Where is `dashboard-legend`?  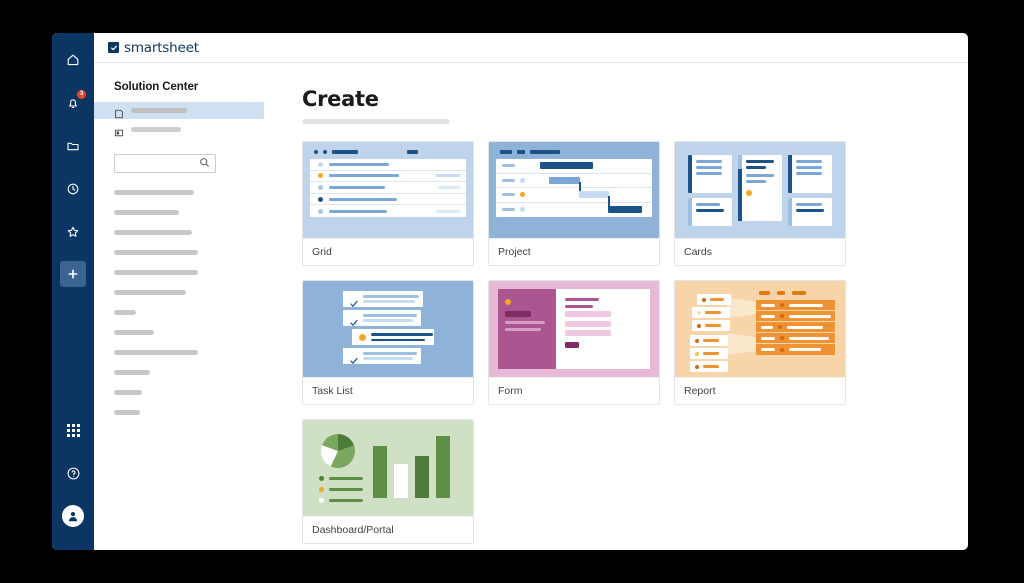
dashboard-legend is located at coordinates (341, 489).